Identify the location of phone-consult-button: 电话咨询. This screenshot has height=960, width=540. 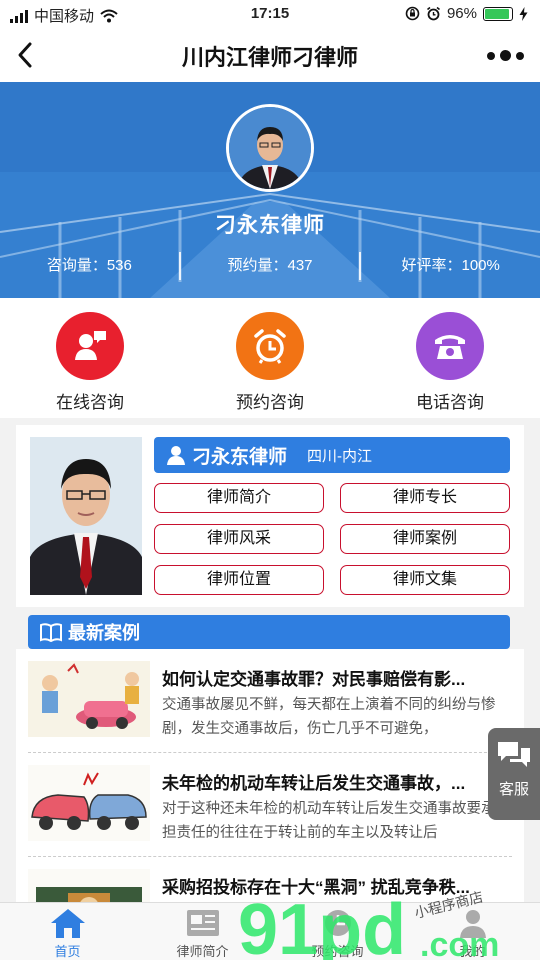
(450, 358).